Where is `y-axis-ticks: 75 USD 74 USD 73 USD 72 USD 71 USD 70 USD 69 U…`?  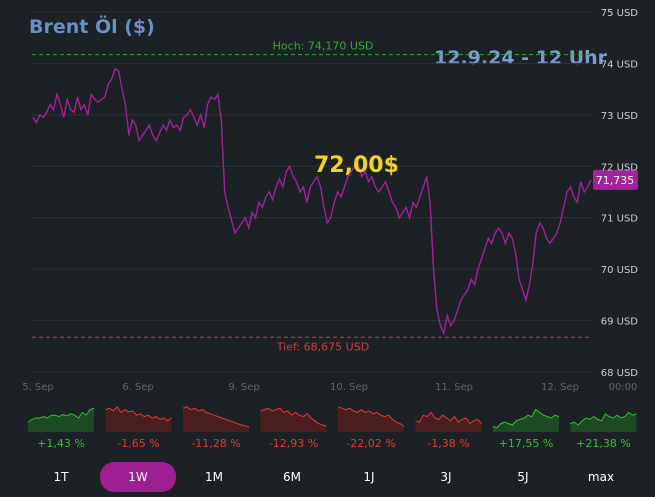
y-axis-ticks: 75 USD 74 USD 73 USD 72 USD 71 USD 70 USD 69 U… is located at coordinates (620, 193).